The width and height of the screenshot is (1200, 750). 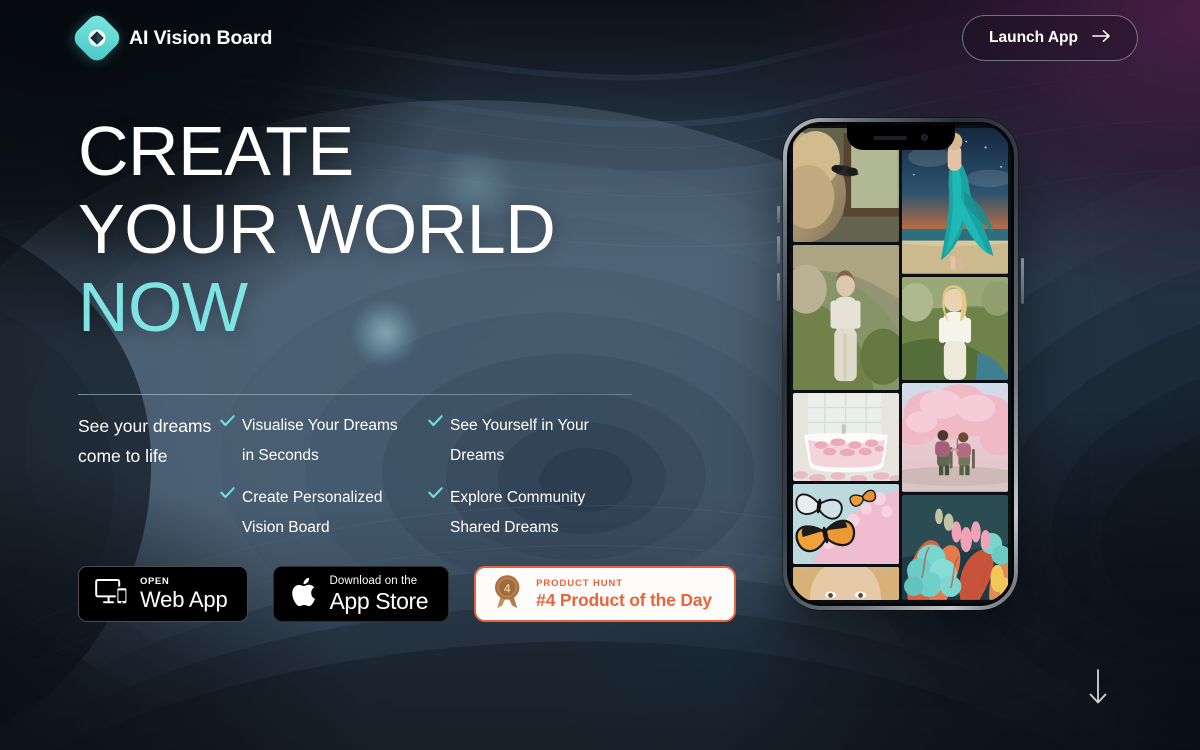 I want to click on vision-board-gallery, so click(x=900, y=364).